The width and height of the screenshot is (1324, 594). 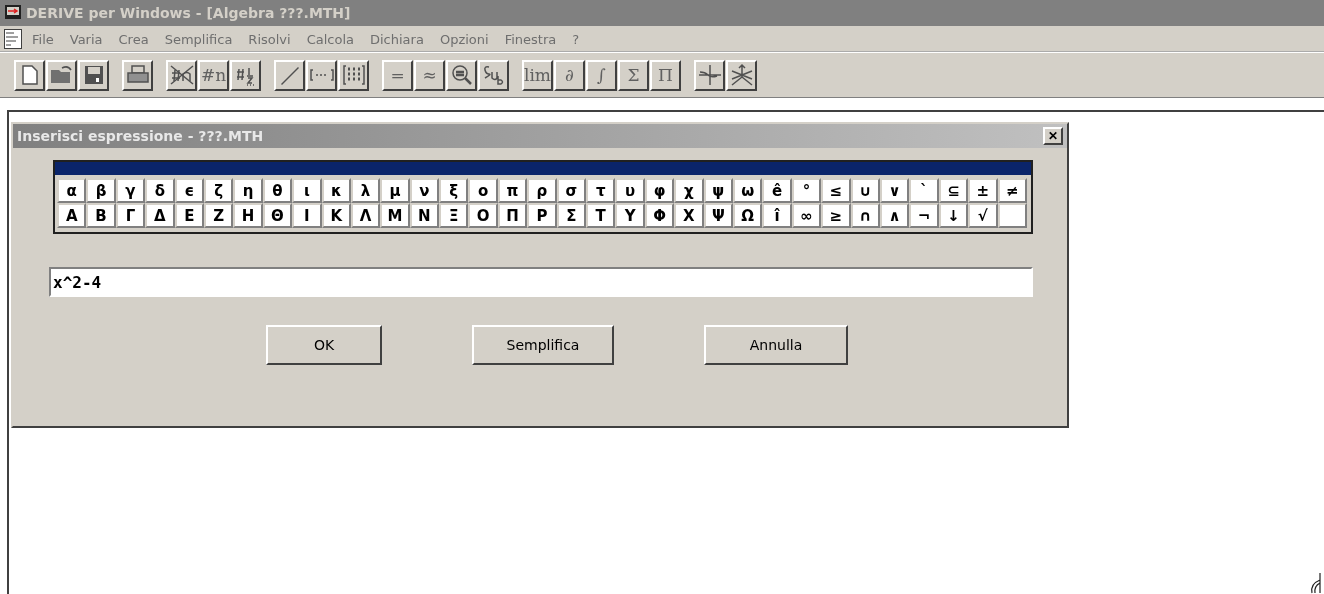 I want to click on toolbar-button: Π, so click(x=665, y=75).